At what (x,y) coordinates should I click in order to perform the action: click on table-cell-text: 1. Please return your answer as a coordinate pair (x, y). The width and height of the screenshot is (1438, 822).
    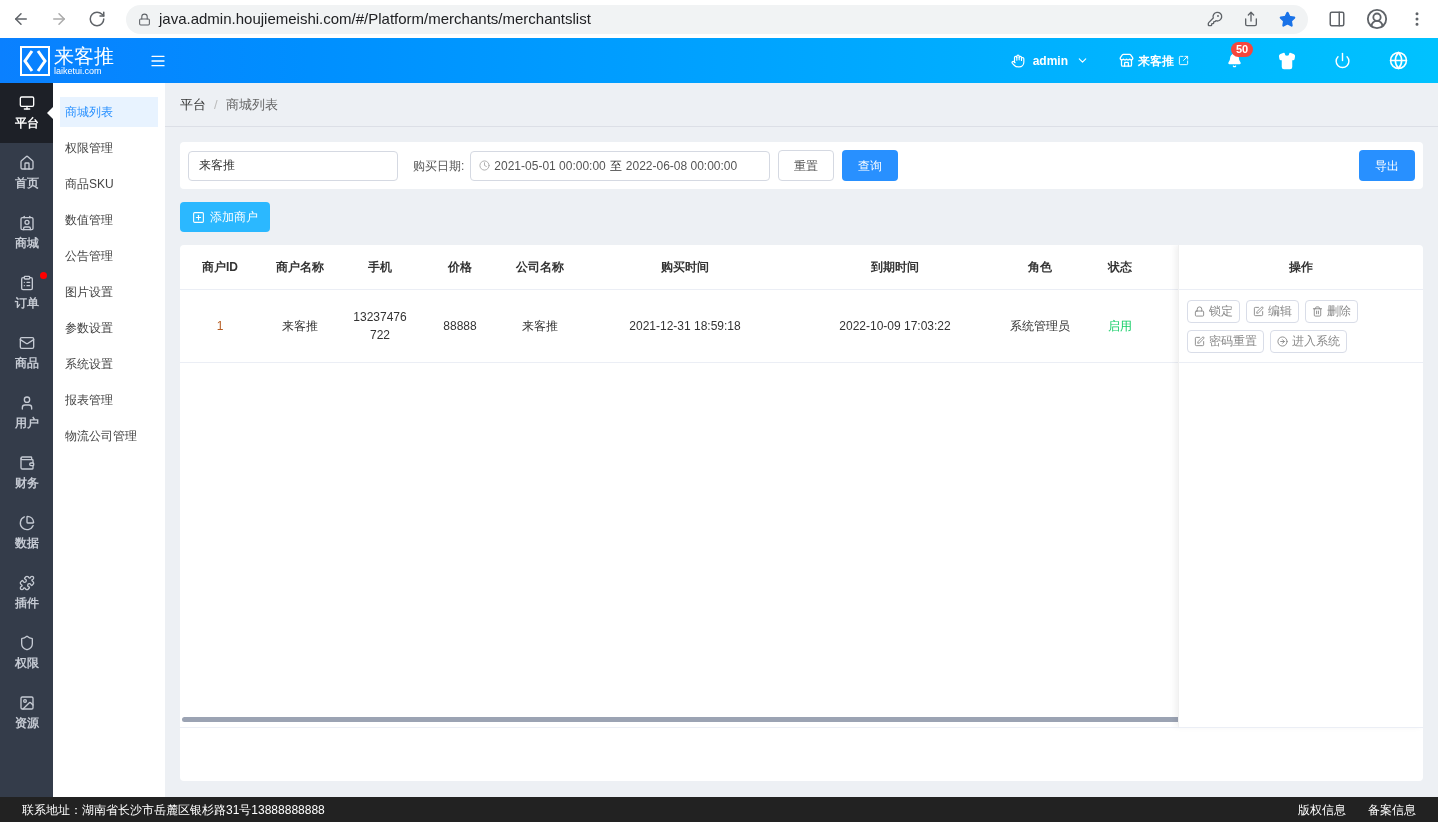
    Looking at the image, I should click on (220, 326).